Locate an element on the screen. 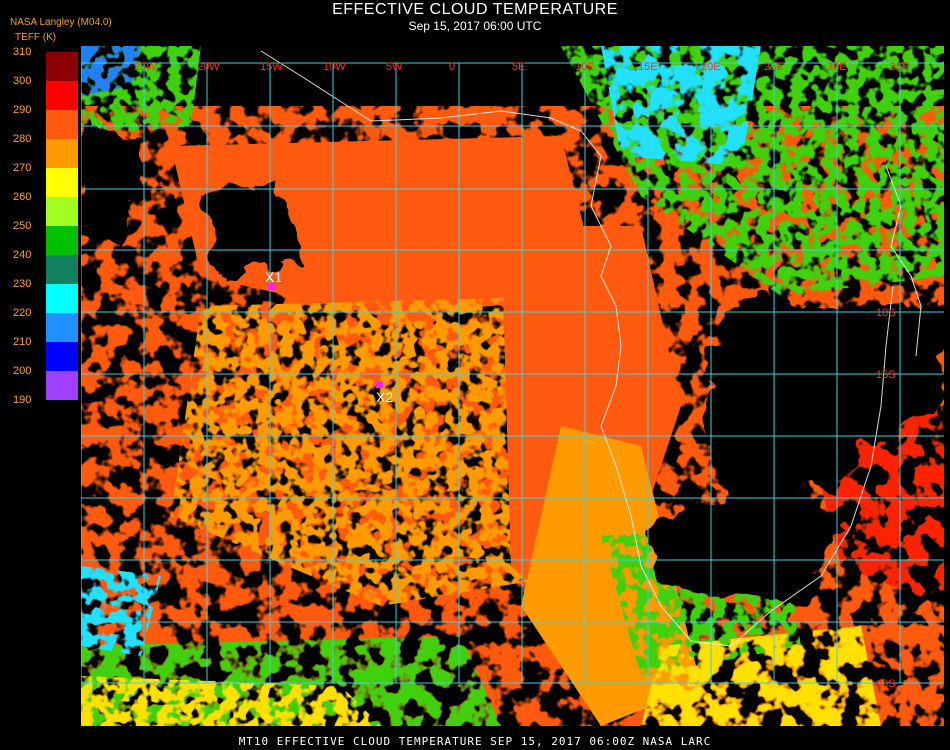 The width and height of the screenshot is (950, 750). color-legend: 310 300 290 280 270 260 250 240 230 220 210 200 190 is located at coordinates (45, 226).